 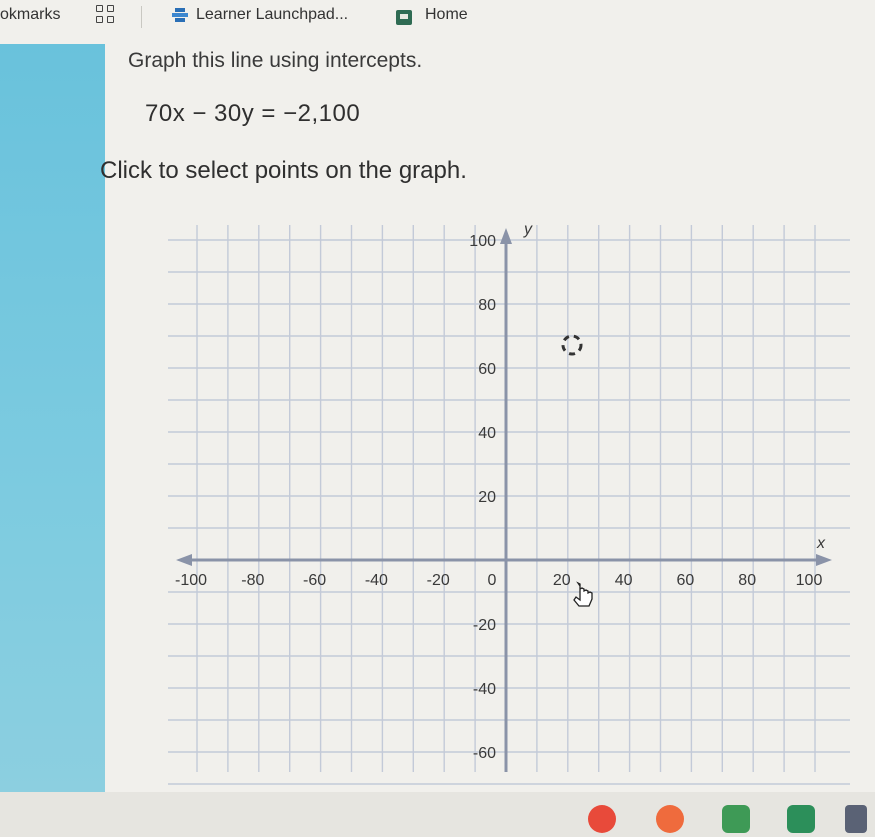 I want to click on x-tick-label: -20, so click(x=438, y=580).